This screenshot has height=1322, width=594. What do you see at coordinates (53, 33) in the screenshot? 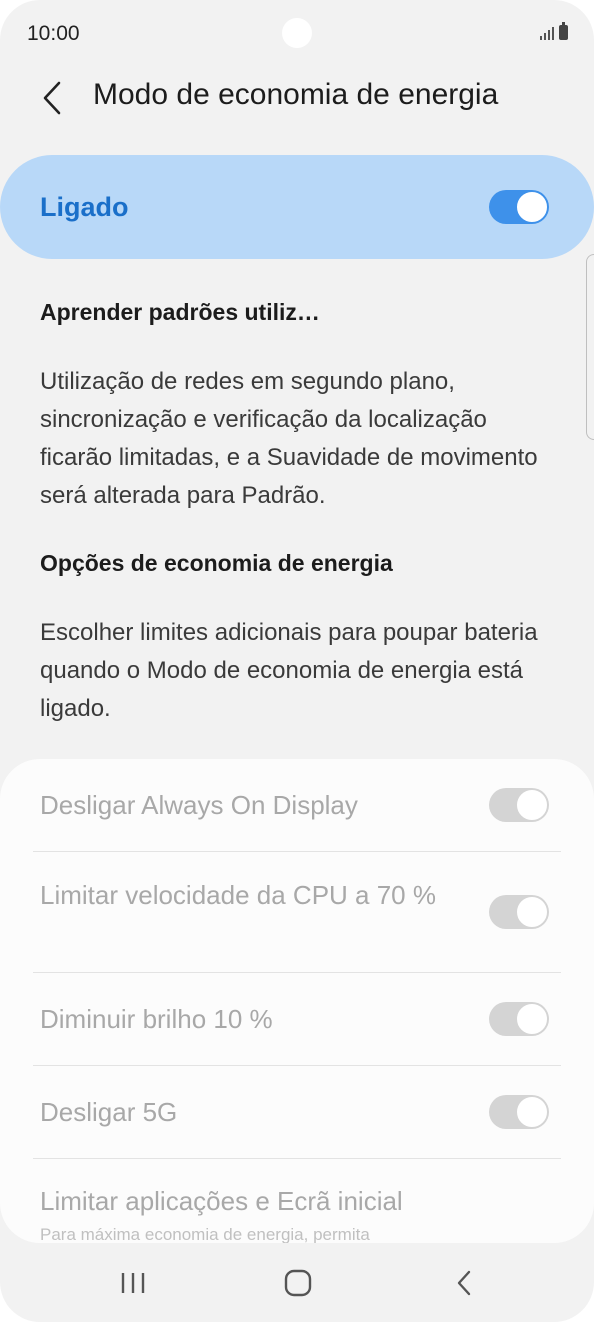
I see `status-time: 10:00` at bounding box center [53, 33].